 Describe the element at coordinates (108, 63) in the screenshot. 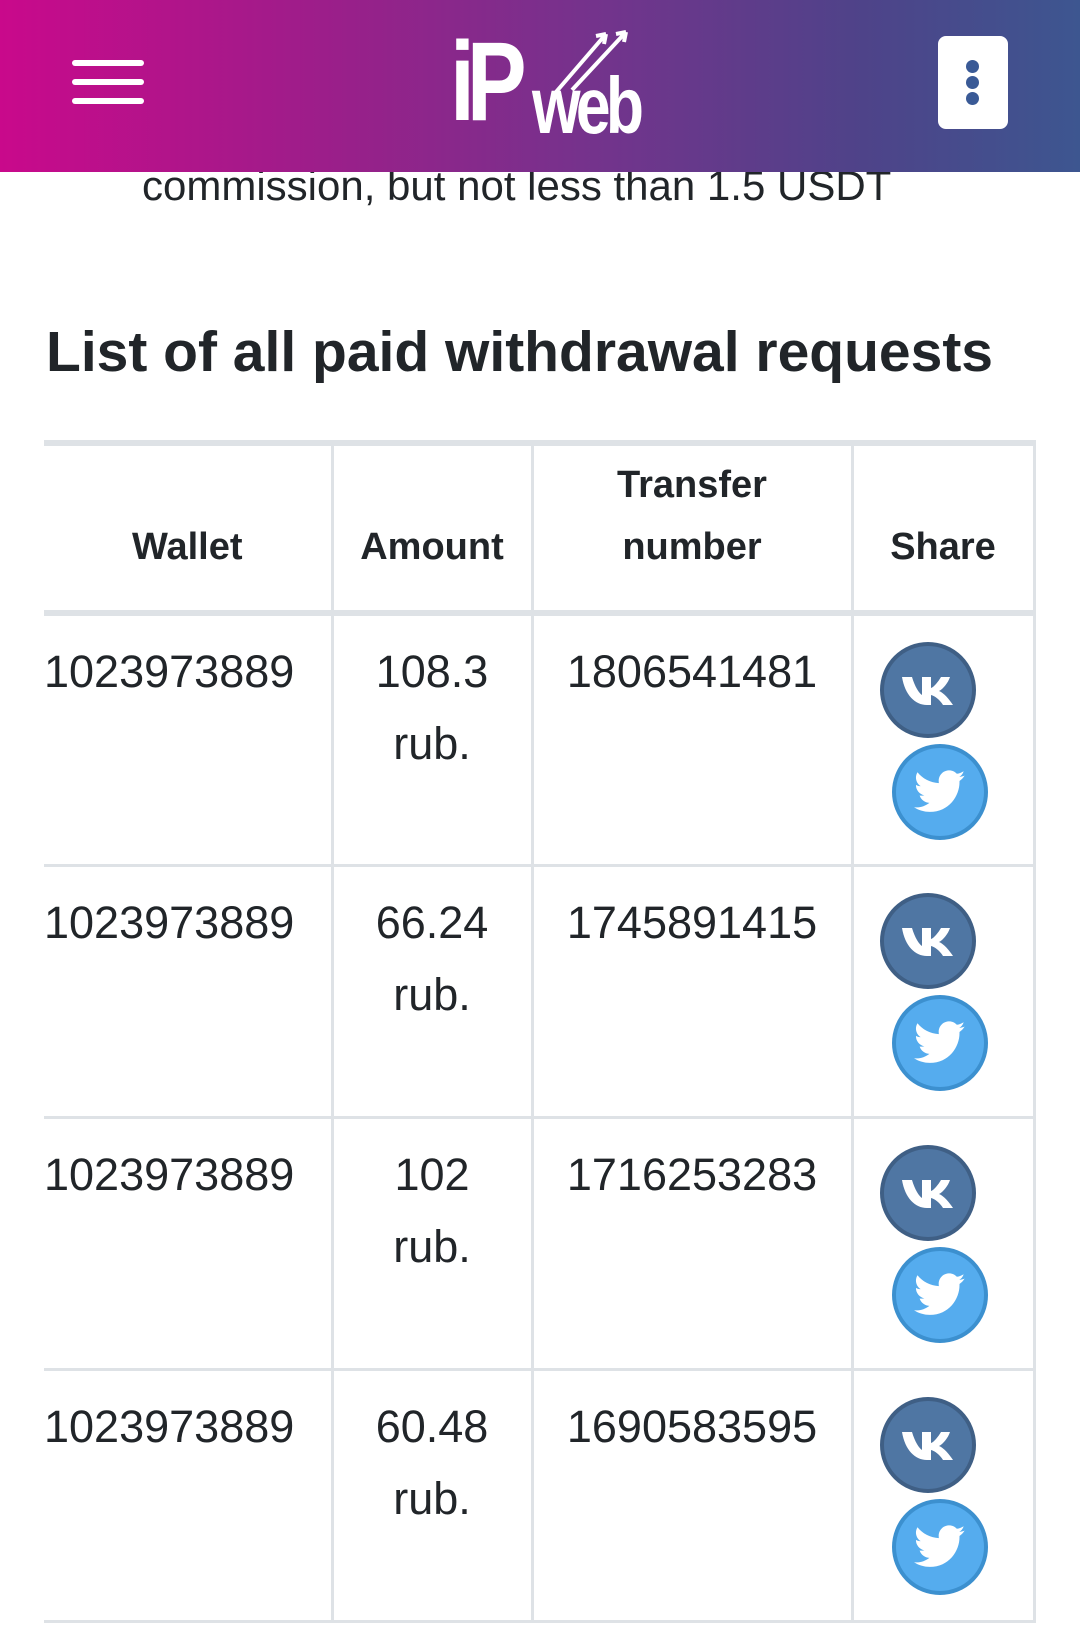

I see `hamburger-icon` at that location.